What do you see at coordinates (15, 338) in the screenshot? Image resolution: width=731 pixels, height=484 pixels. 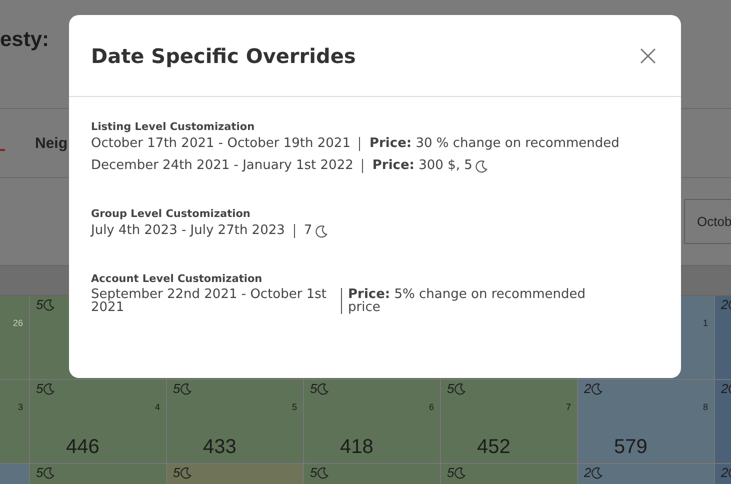 I see `calendar-cell: 26` at bounding box center [15, 338].